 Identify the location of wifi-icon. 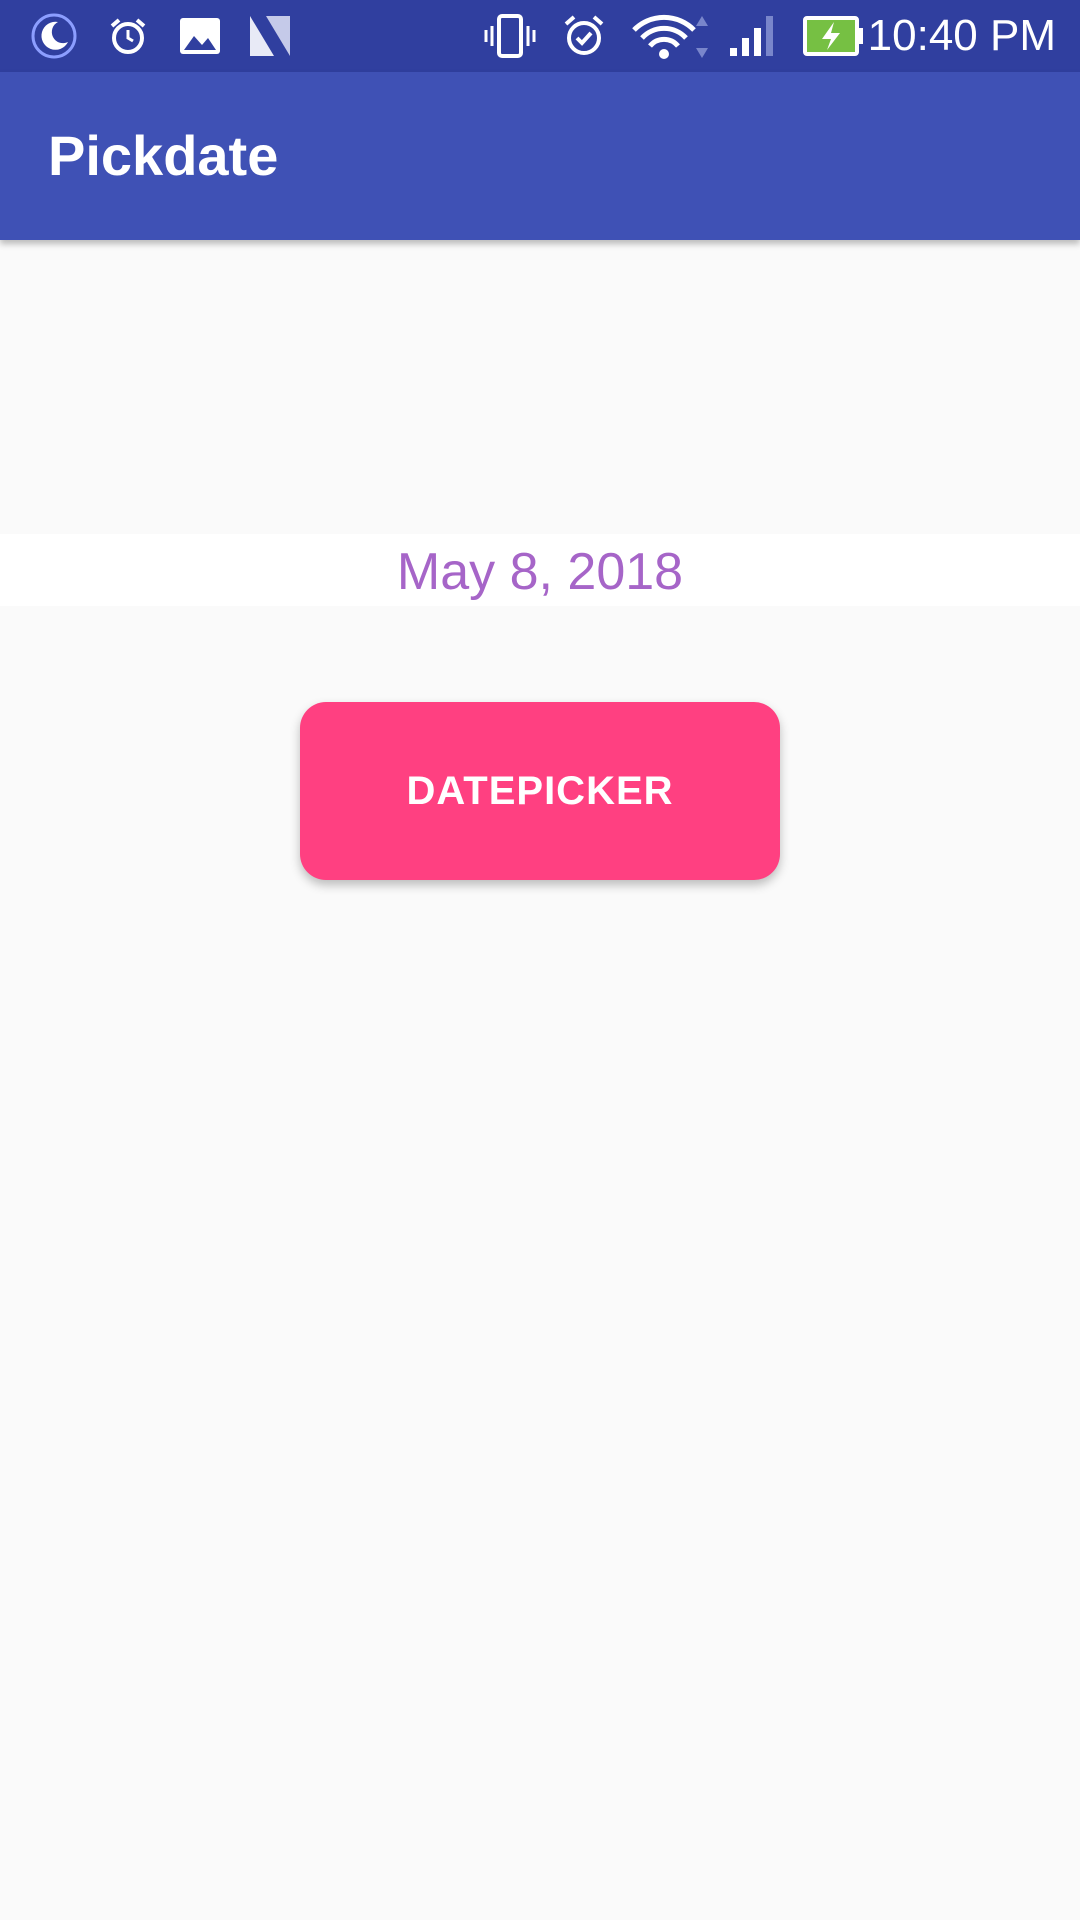
(672, 36).